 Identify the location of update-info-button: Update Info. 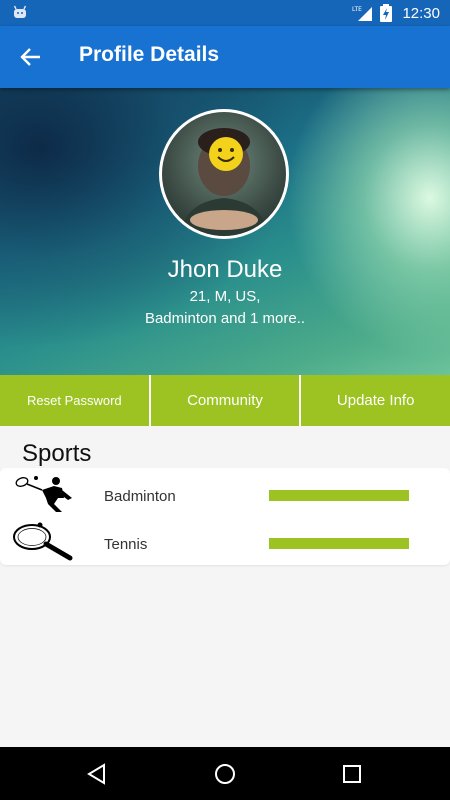
(375, 400).